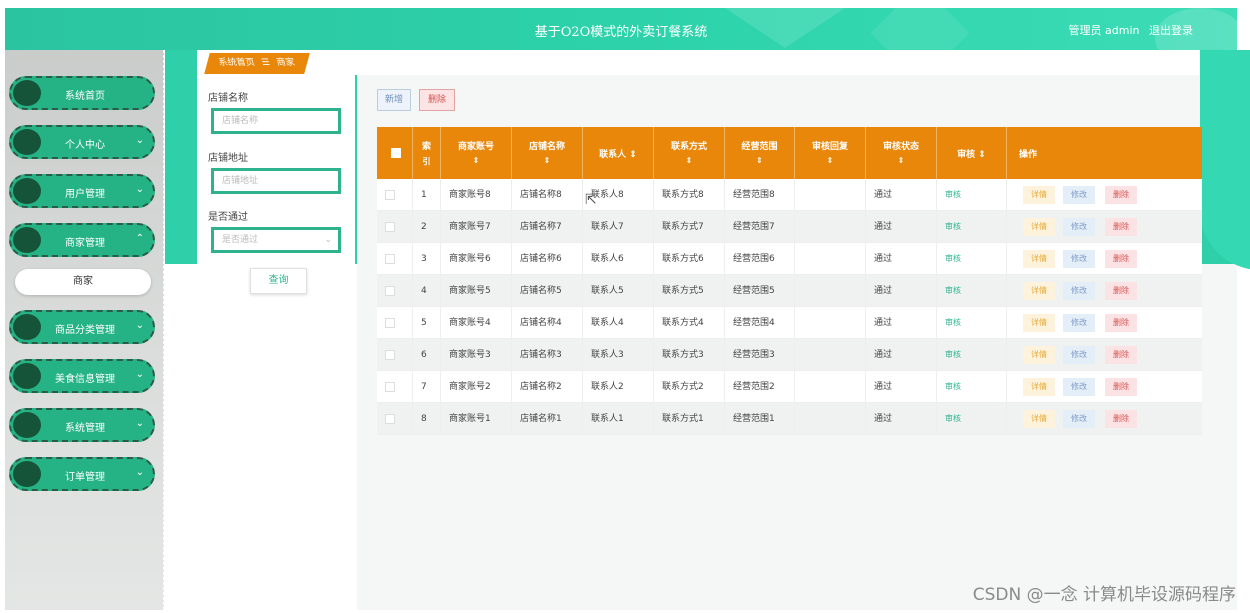 The width and height of the screenshot is (1250, 613). What do you see at coordinates (394, 100) in the screenshot?
I see `add-button: 新增` at bounding box center [394, 100].